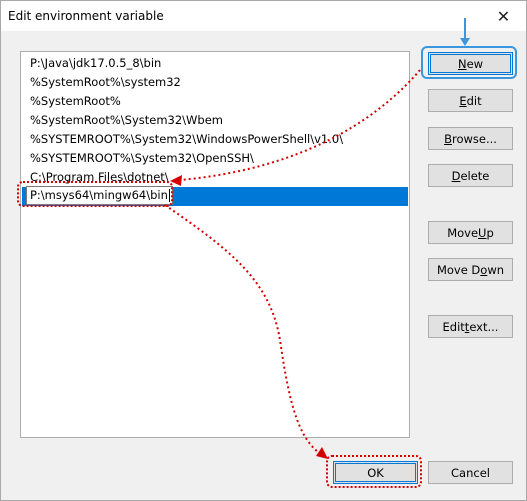 The image size is (527, 501). Describe the element at coordinates (482, 232) in the screenshot. I see `move-up-button-accel: U` at that location.